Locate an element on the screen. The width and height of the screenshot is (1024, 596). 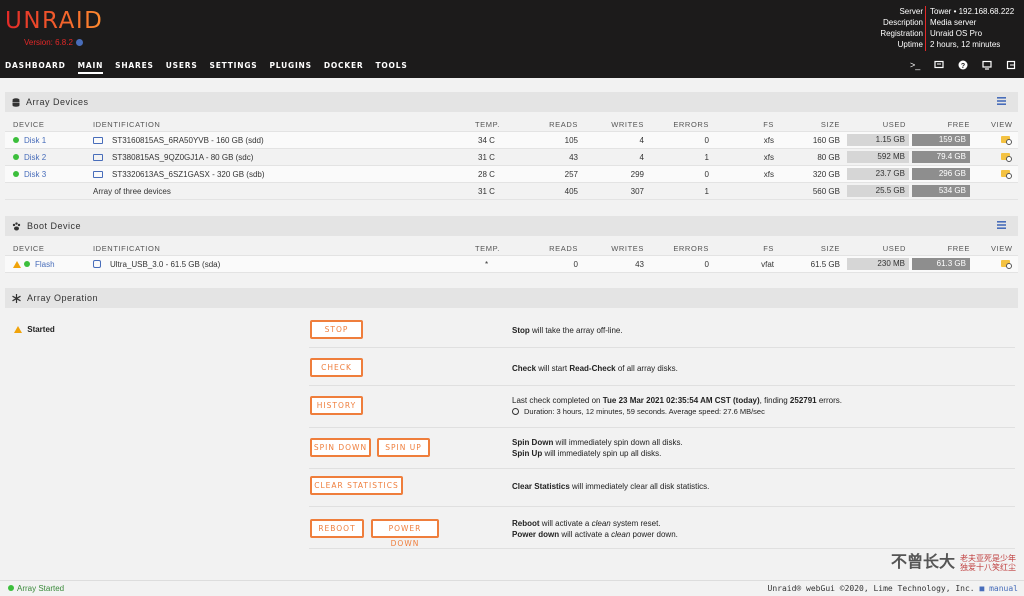
array-devices-header: Array Devices is located at coordinates (511, 102).